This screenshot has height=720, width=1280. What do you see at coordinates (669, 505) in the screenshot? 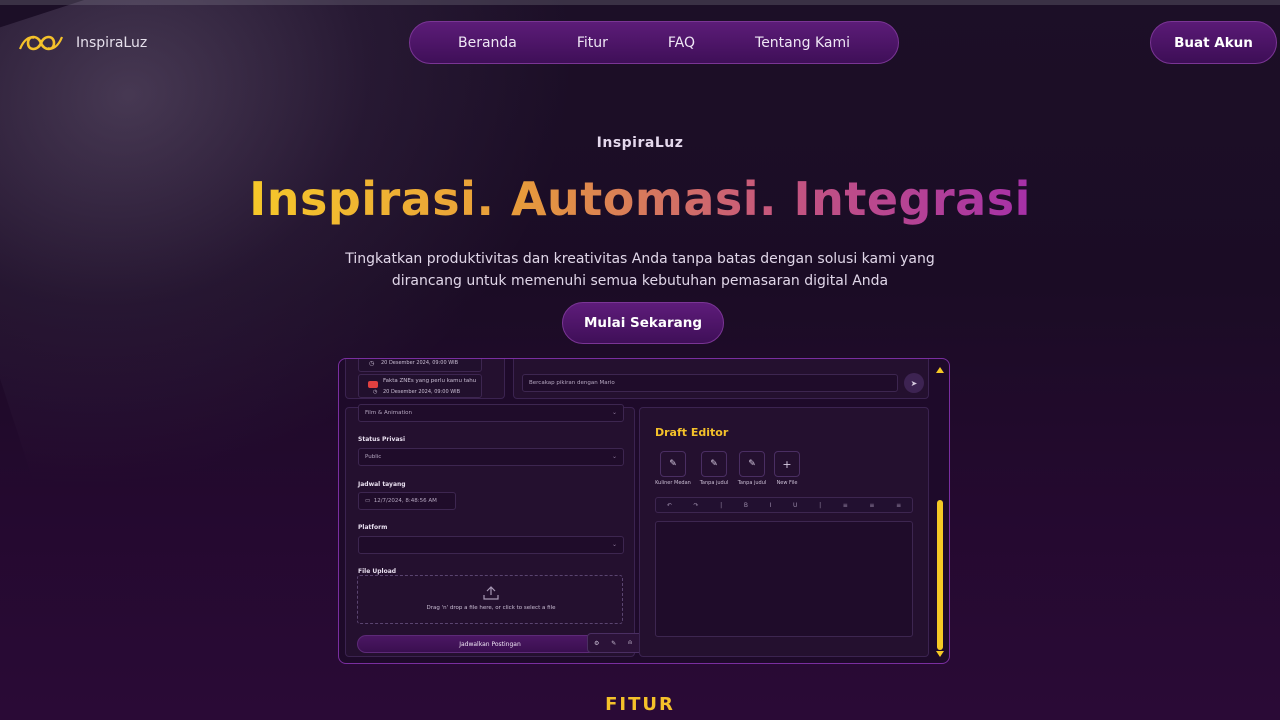
I see `undo-icon: ↶` at bounding box center [669, 505].